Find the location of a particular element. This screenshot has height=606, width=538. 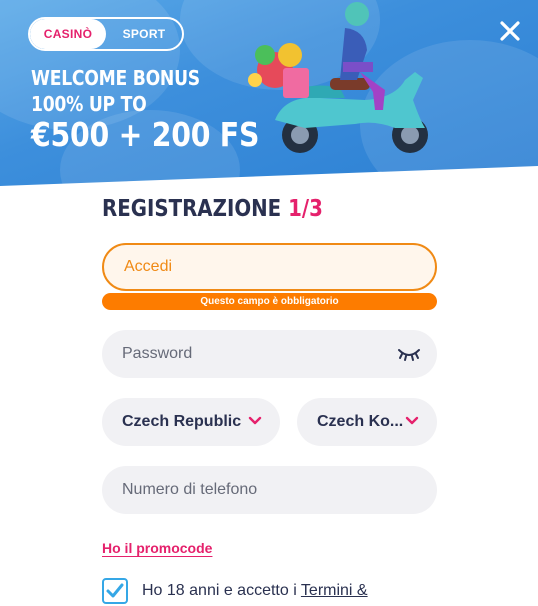

title-text: REGISTRAZIONE is located at coordinates (192, 209).